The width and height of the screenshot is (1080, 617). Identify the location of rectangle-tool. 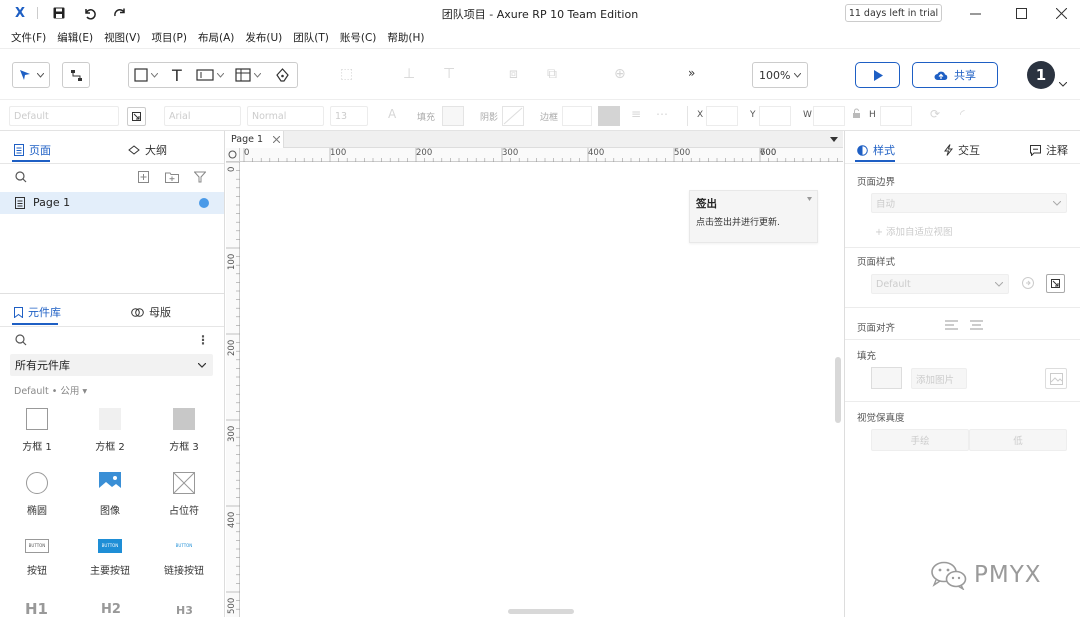
(146, 75).